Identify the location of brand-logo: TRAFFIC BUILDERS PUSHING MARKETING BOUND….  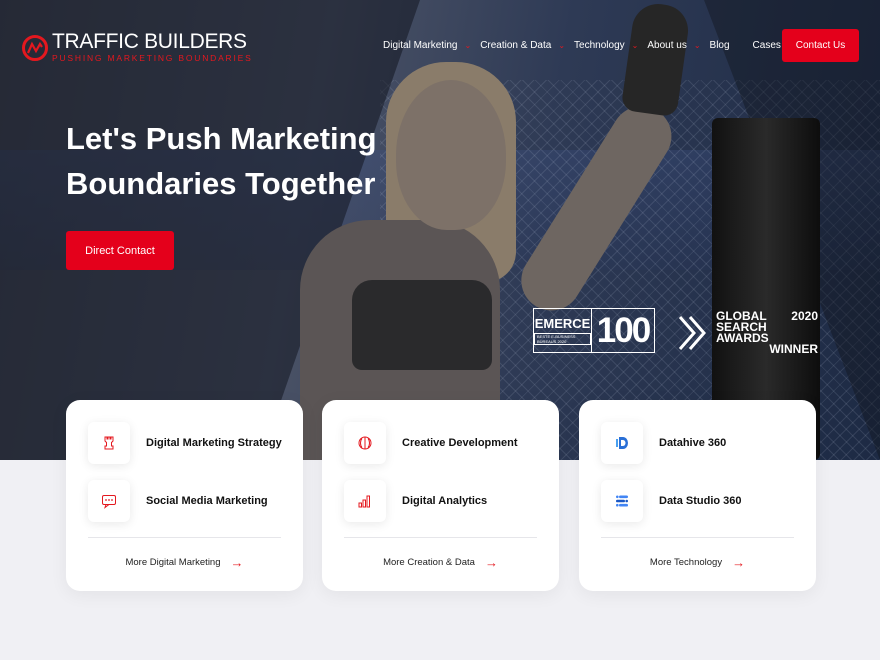
(137, 46).